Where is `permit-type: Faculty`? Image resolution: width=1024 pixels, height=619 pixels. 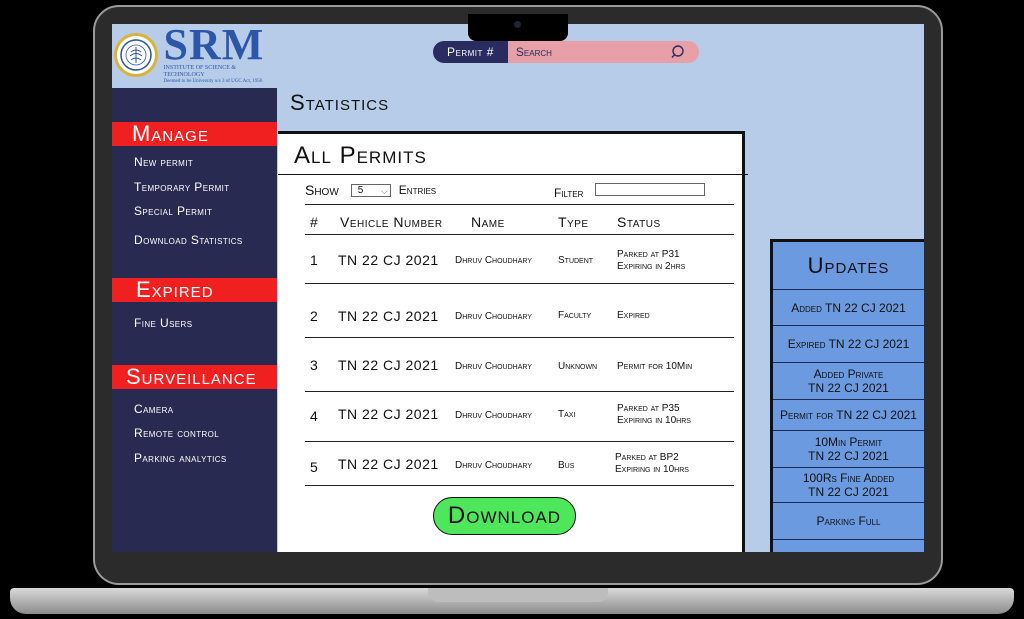 permit-type: Faculty is located at coordinates (575, 315).